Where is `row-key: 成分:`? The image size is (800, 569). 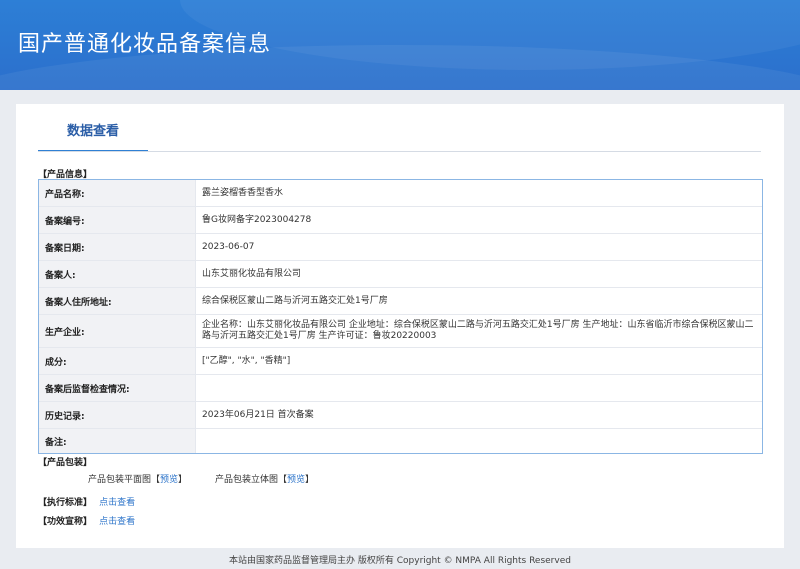 row-key: 成分: is located at coordinates (117, 361).